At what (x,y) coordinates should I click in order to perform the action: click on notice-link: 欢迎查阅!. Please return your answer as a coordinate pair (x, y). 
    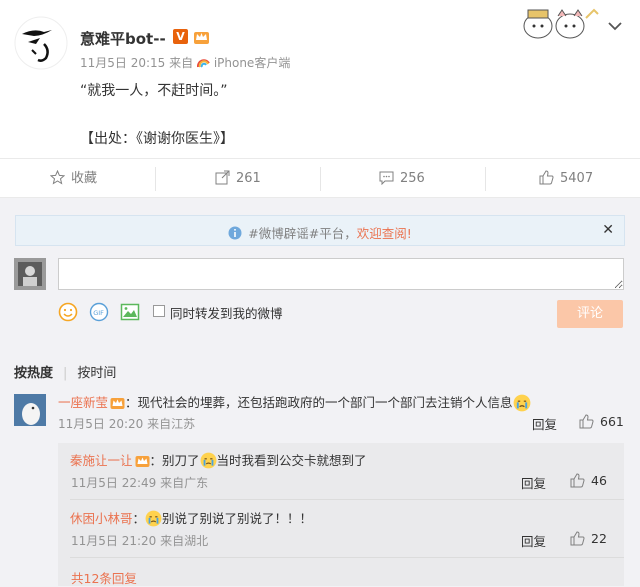
    Looking at the image, I should click on (384, 233).